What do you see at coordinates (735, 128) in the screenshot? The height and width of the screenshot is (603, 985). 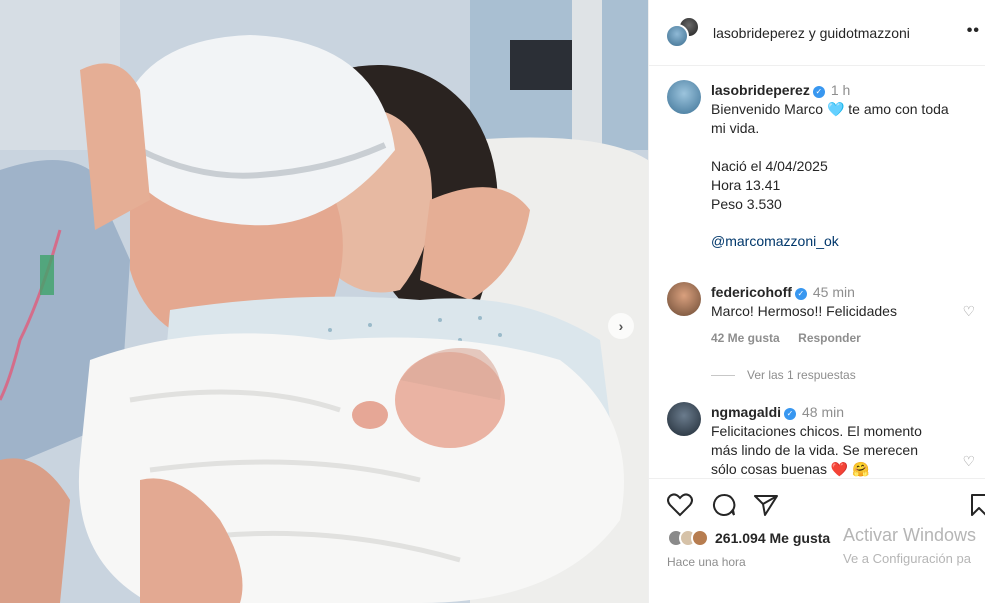 I see `caption-text-line: mi vida.` at bounding box center [735, 128].